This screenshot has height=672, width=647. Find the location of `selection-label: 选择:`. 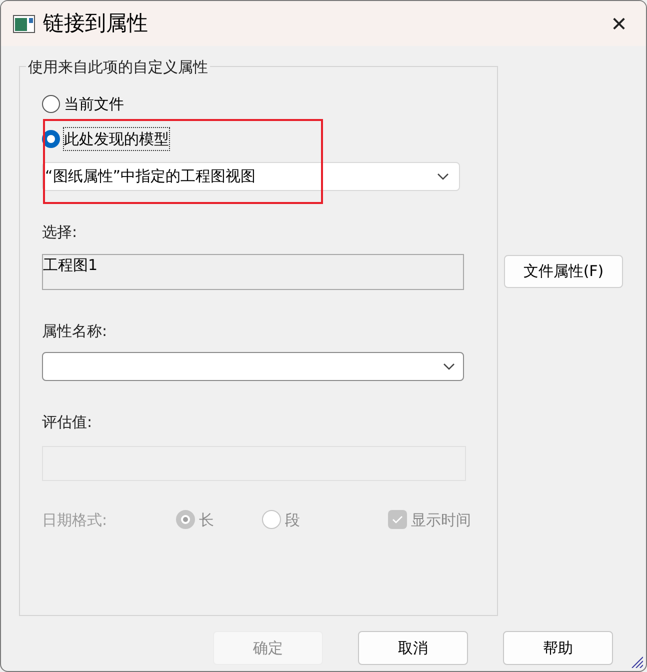

selection-label: 选择: is located at coordinates (60, 232).